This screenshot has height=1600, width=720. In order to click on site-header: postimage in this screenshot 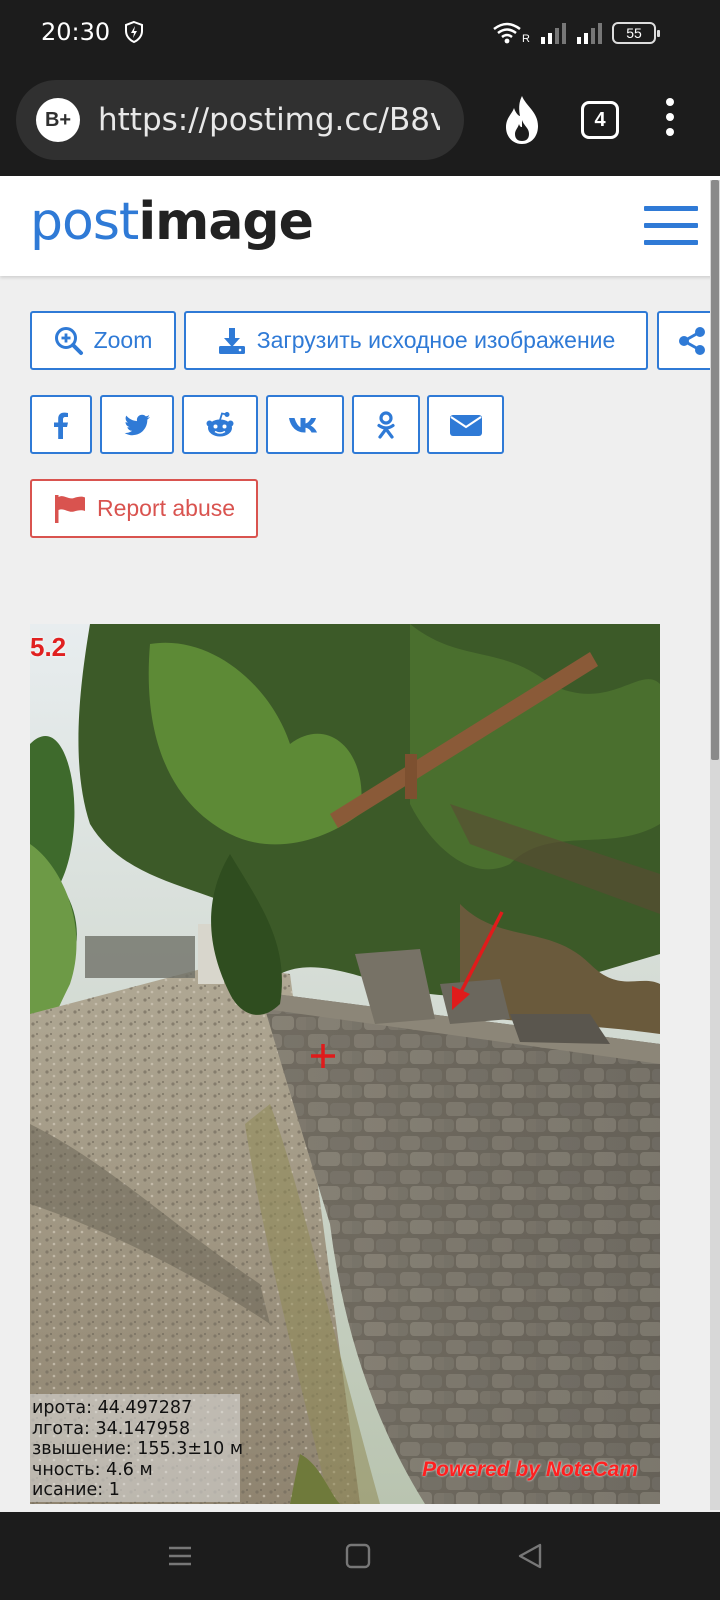, I will do `click(360, 226)`.